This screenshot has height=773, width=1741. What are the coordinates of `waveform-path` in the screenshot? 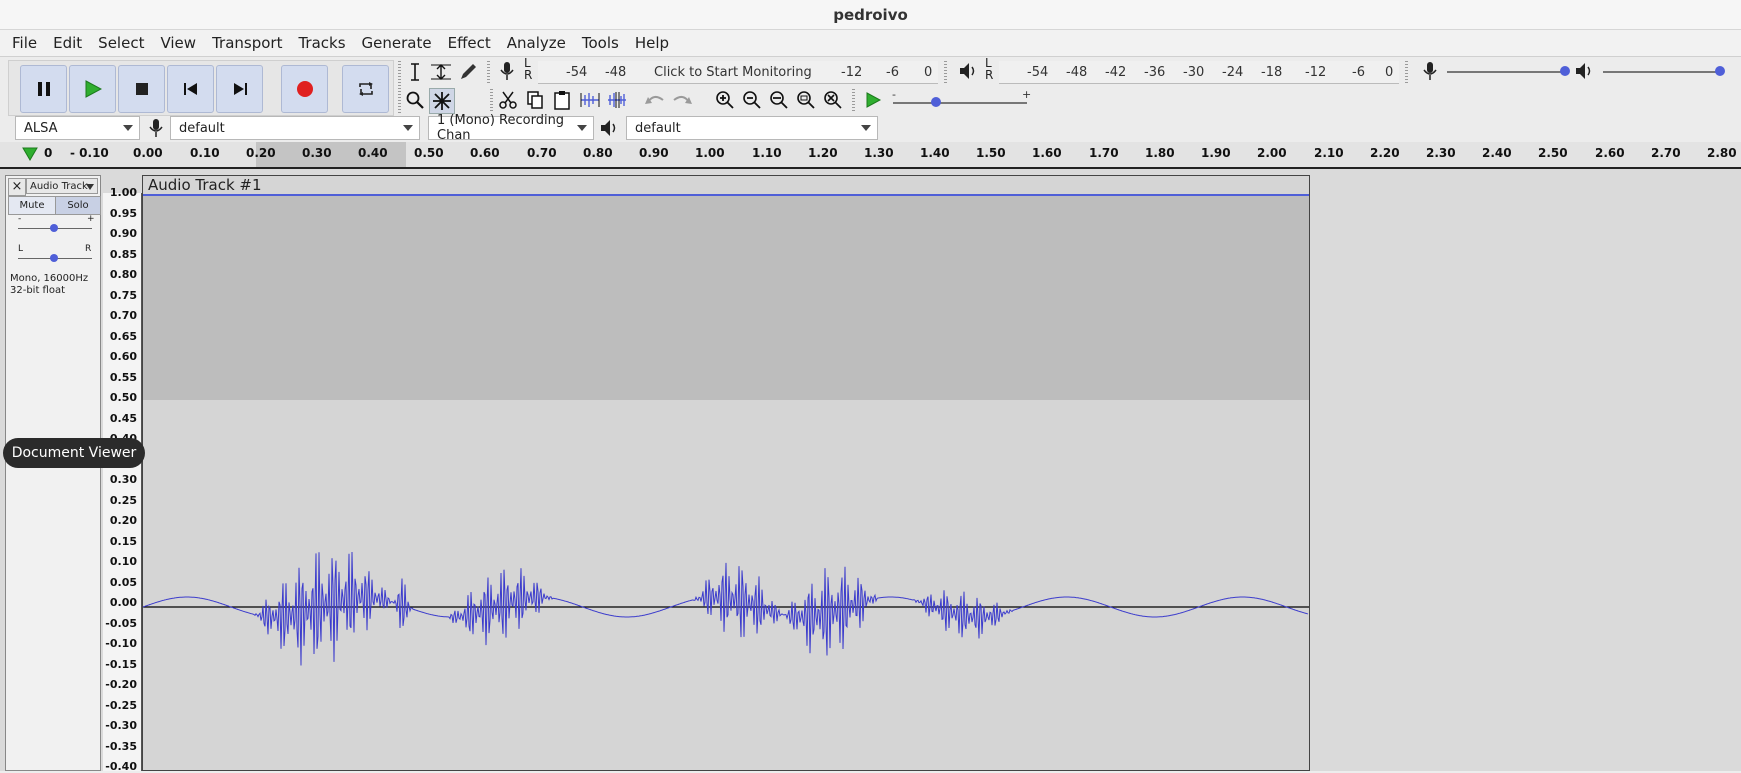 It's located at (726, 608).